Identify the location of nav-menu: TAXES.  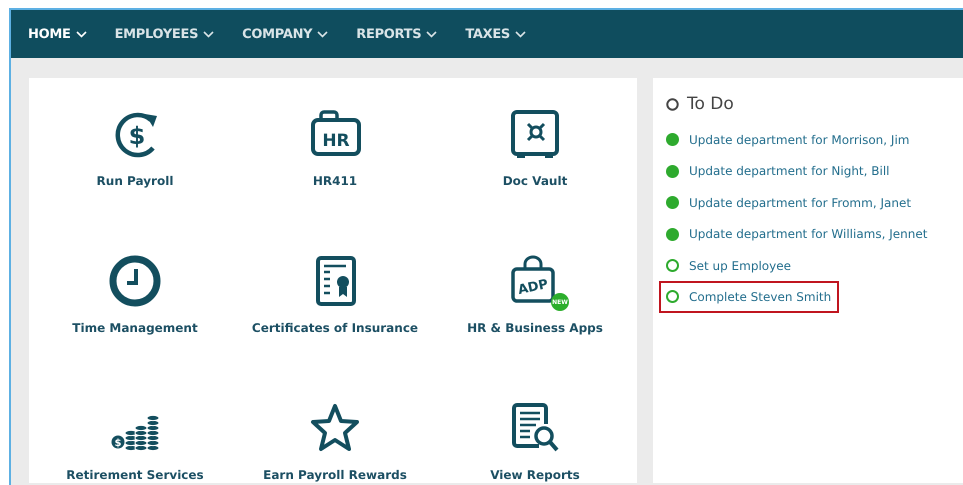
(495, 34).